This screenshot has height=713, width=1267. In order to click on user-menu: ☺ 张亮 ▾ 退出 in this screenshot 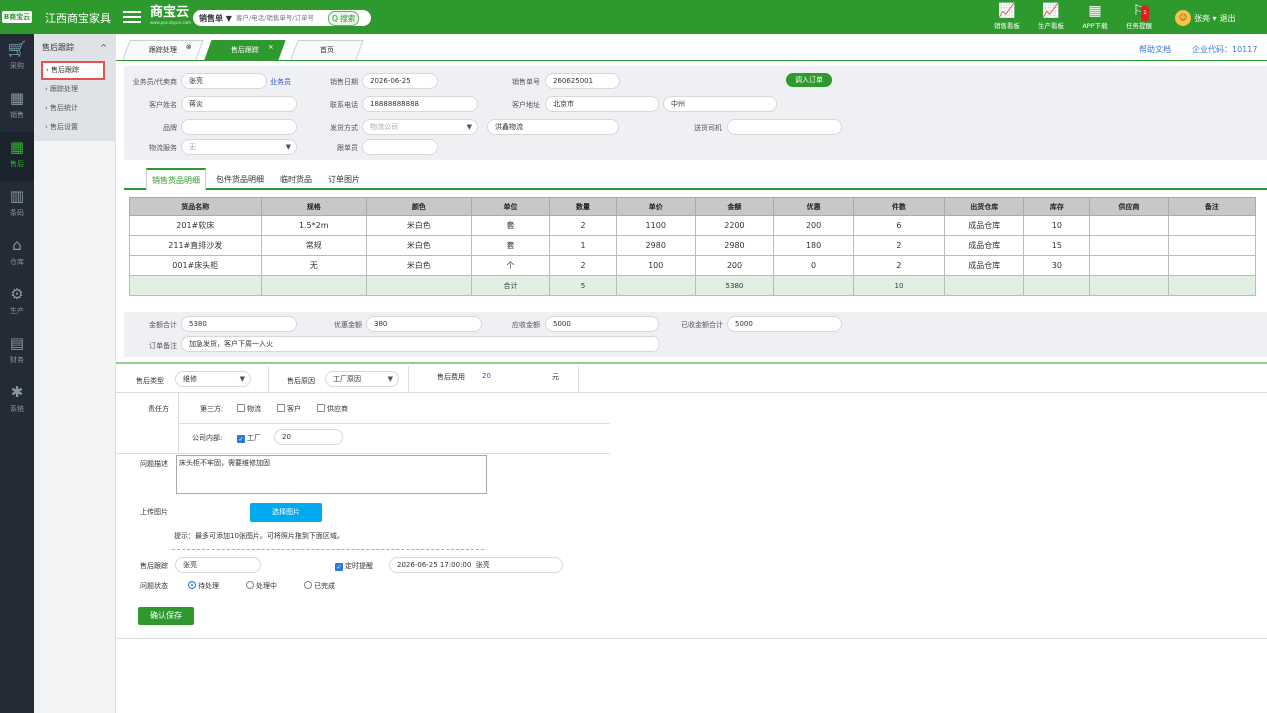, I will do `click(1205, 18)`.